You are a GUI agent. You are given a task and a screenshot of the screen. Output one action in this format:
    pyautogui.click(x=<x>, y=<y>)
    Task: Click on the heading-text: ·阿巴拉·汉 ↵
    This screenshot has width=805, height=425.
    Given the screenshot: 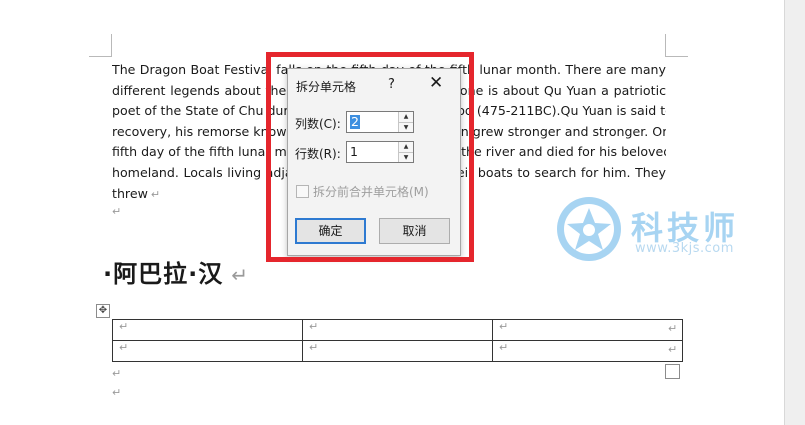 What is the action you would take?
    pyautogui.click(x=176, y=271)
    